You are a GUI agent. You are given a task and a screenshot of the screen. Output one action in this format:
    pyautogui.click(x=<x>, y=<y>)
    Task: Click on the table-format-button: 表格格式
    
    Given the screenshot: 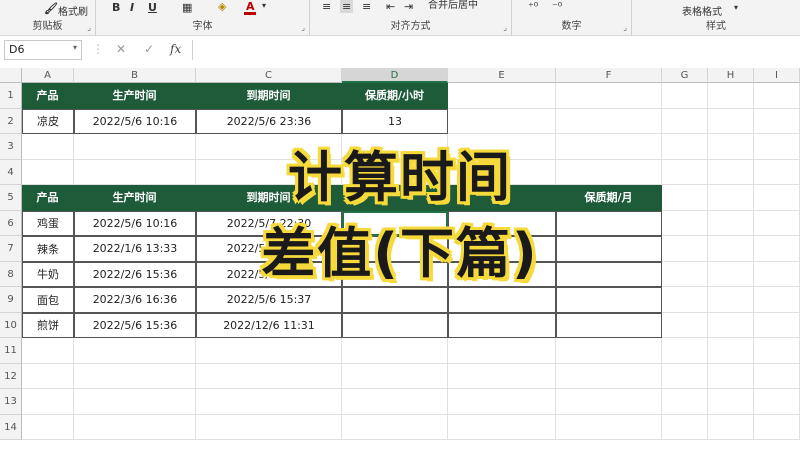 What is the action you would take?
    pyautogui.click(x=702, y=10)
    